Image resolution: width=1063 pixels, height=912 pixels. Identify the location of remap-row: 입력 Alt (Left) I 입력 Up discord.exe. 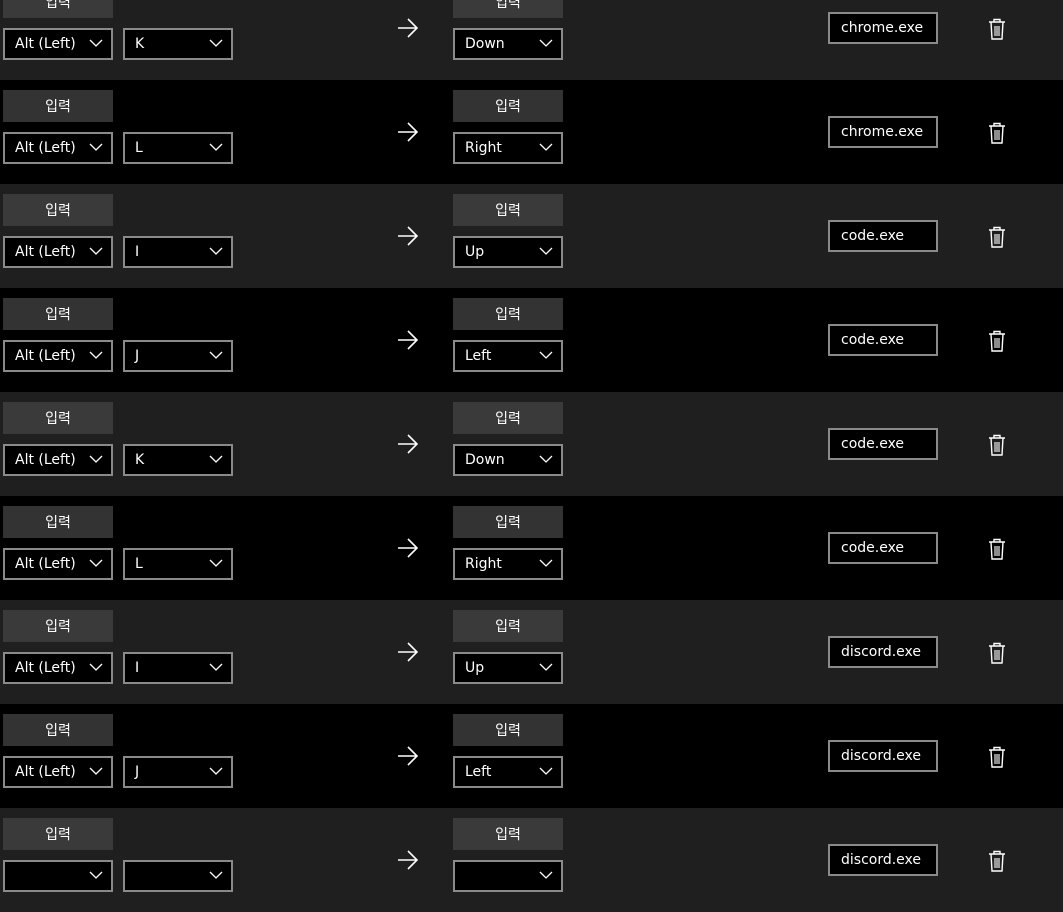
(531, 652).